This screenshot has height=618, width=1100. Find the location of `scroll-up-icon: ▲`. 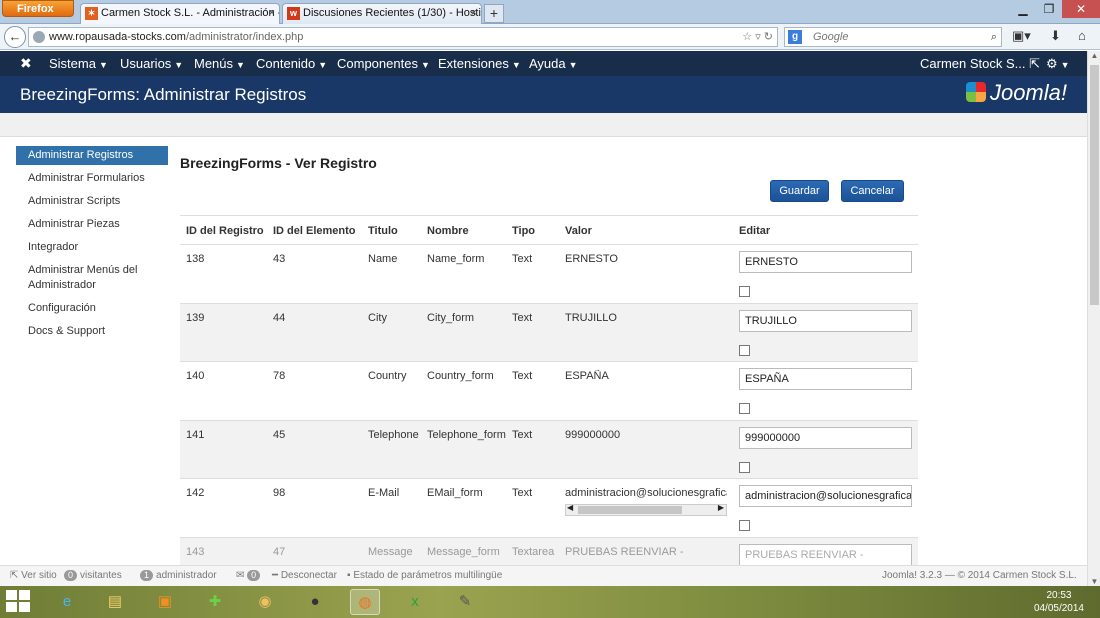

scroll-up-icon: ▲ is located at coordinates (1094, 55).